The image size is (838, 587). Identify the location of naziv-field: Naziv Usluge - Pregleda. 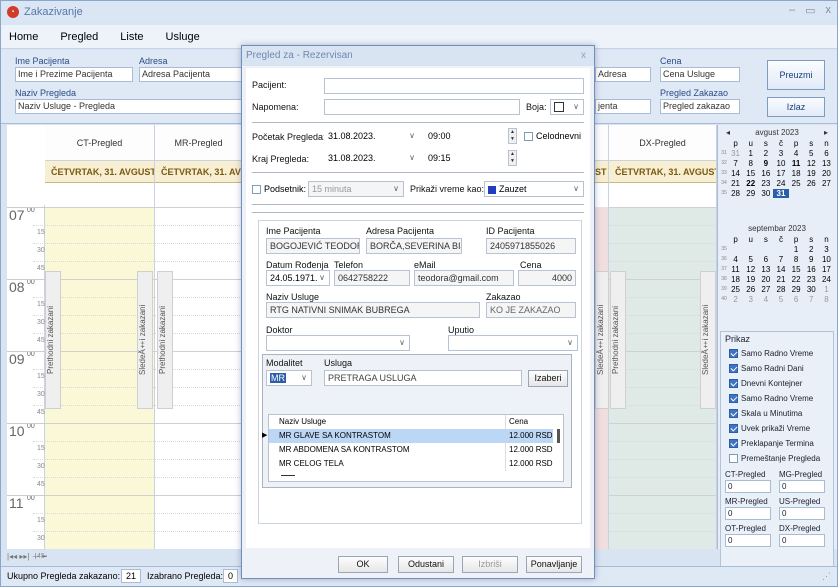
(129, 106).